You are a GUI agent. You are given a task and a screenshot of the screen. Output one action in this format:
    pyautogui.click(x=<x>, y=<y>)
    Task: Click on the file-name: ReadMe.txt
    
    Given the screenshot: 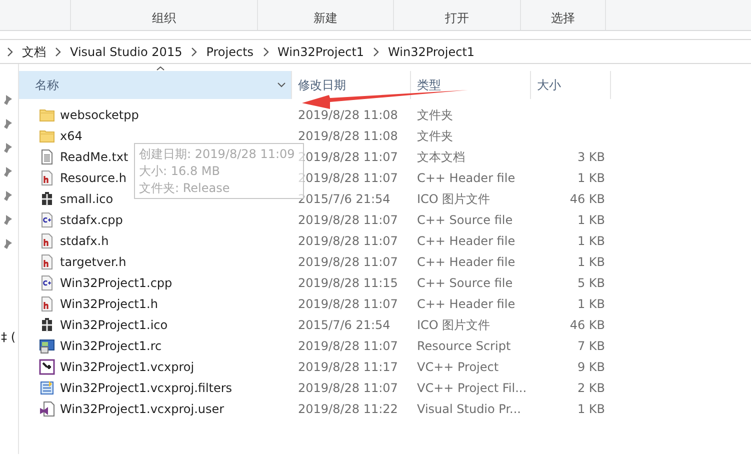 What is the action you would take?
    pyautogui.click(x=94, y=157)
    